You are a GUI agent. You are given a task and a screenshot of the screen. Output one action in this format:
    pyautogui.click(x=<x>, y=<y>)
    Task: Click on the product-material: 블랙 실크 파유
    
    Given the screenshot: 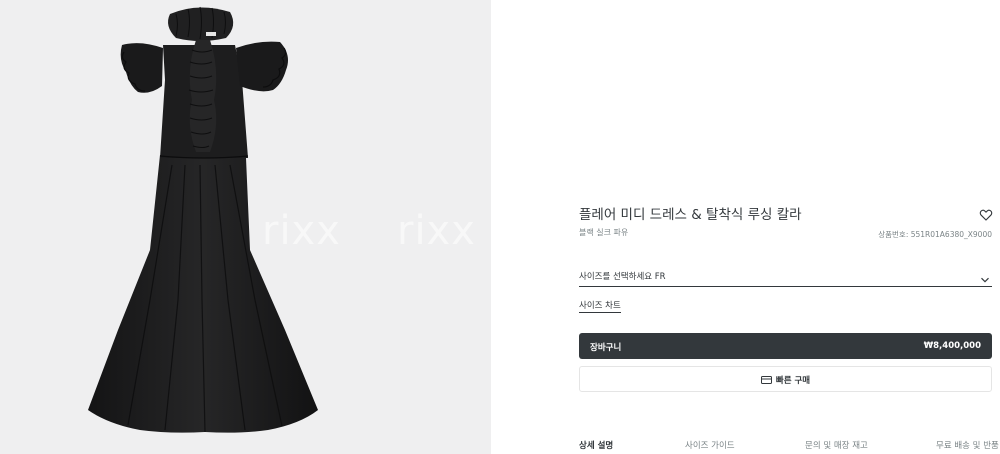 What is the action you would take?
    pyautogui.click(x=604, y=232)
    